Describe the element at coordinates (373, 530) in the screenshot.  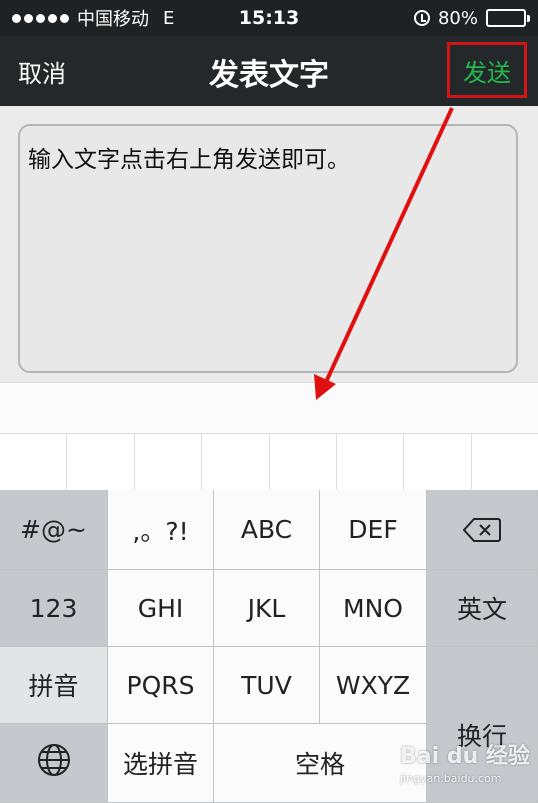
I see `def-key: DEF` at that location.